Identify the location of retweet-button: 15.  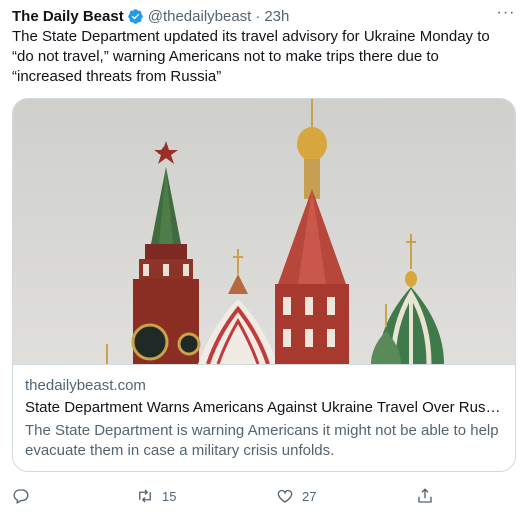
(156, 496).